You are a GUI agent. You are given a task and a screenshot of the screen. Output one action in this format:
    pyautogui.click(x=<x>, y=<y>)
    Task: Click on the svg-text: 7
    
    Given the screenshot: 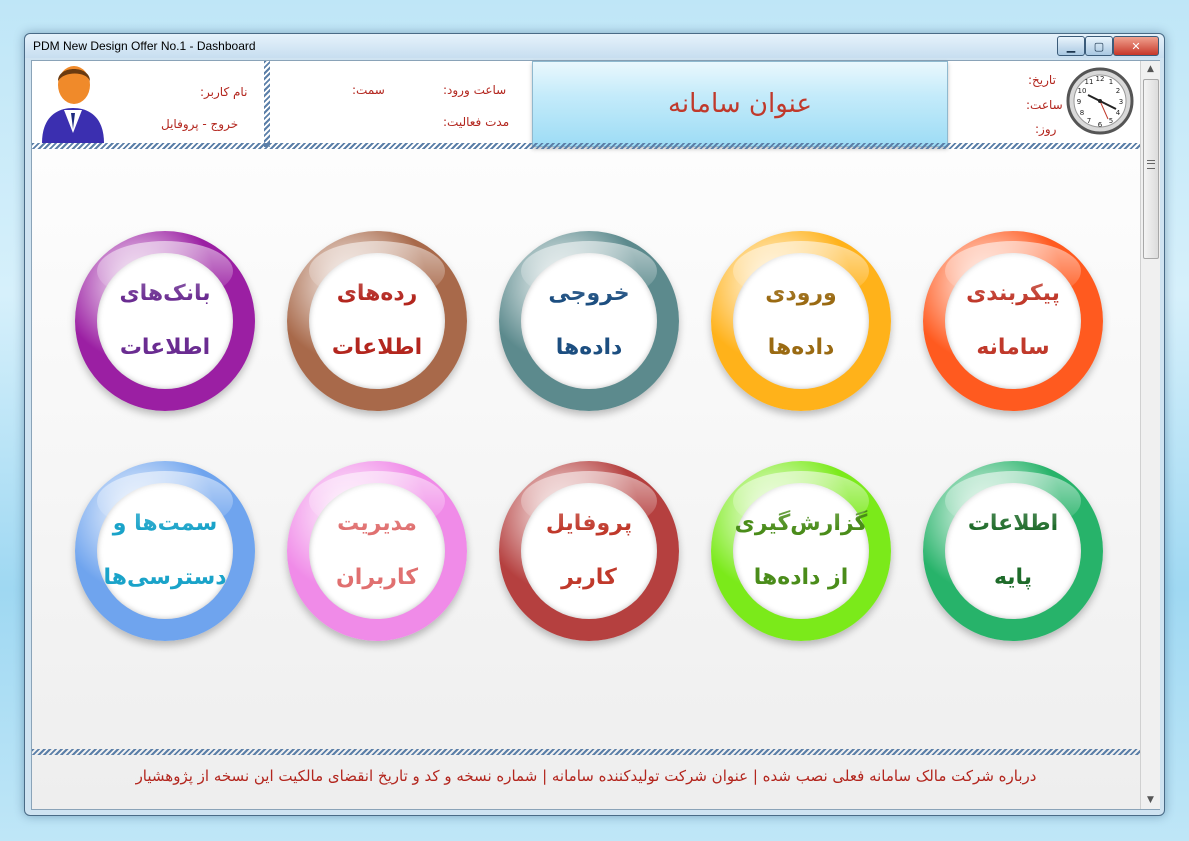 What is the action you would take?
    pyautogui.click(x=1089, y=121)
    